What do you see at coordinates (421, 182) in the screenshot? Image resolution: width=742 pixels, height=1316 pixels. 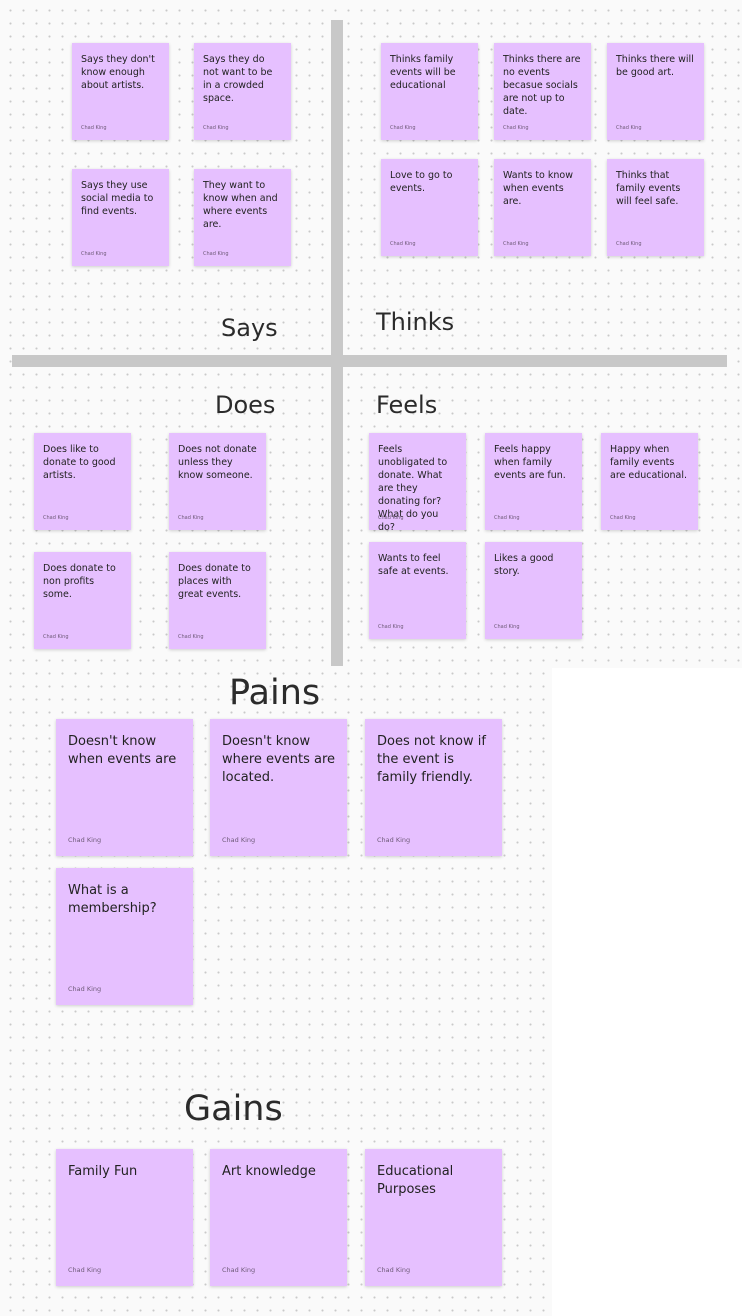 I see `note-text: Love to go to events.` at bounding box center [421, 182].